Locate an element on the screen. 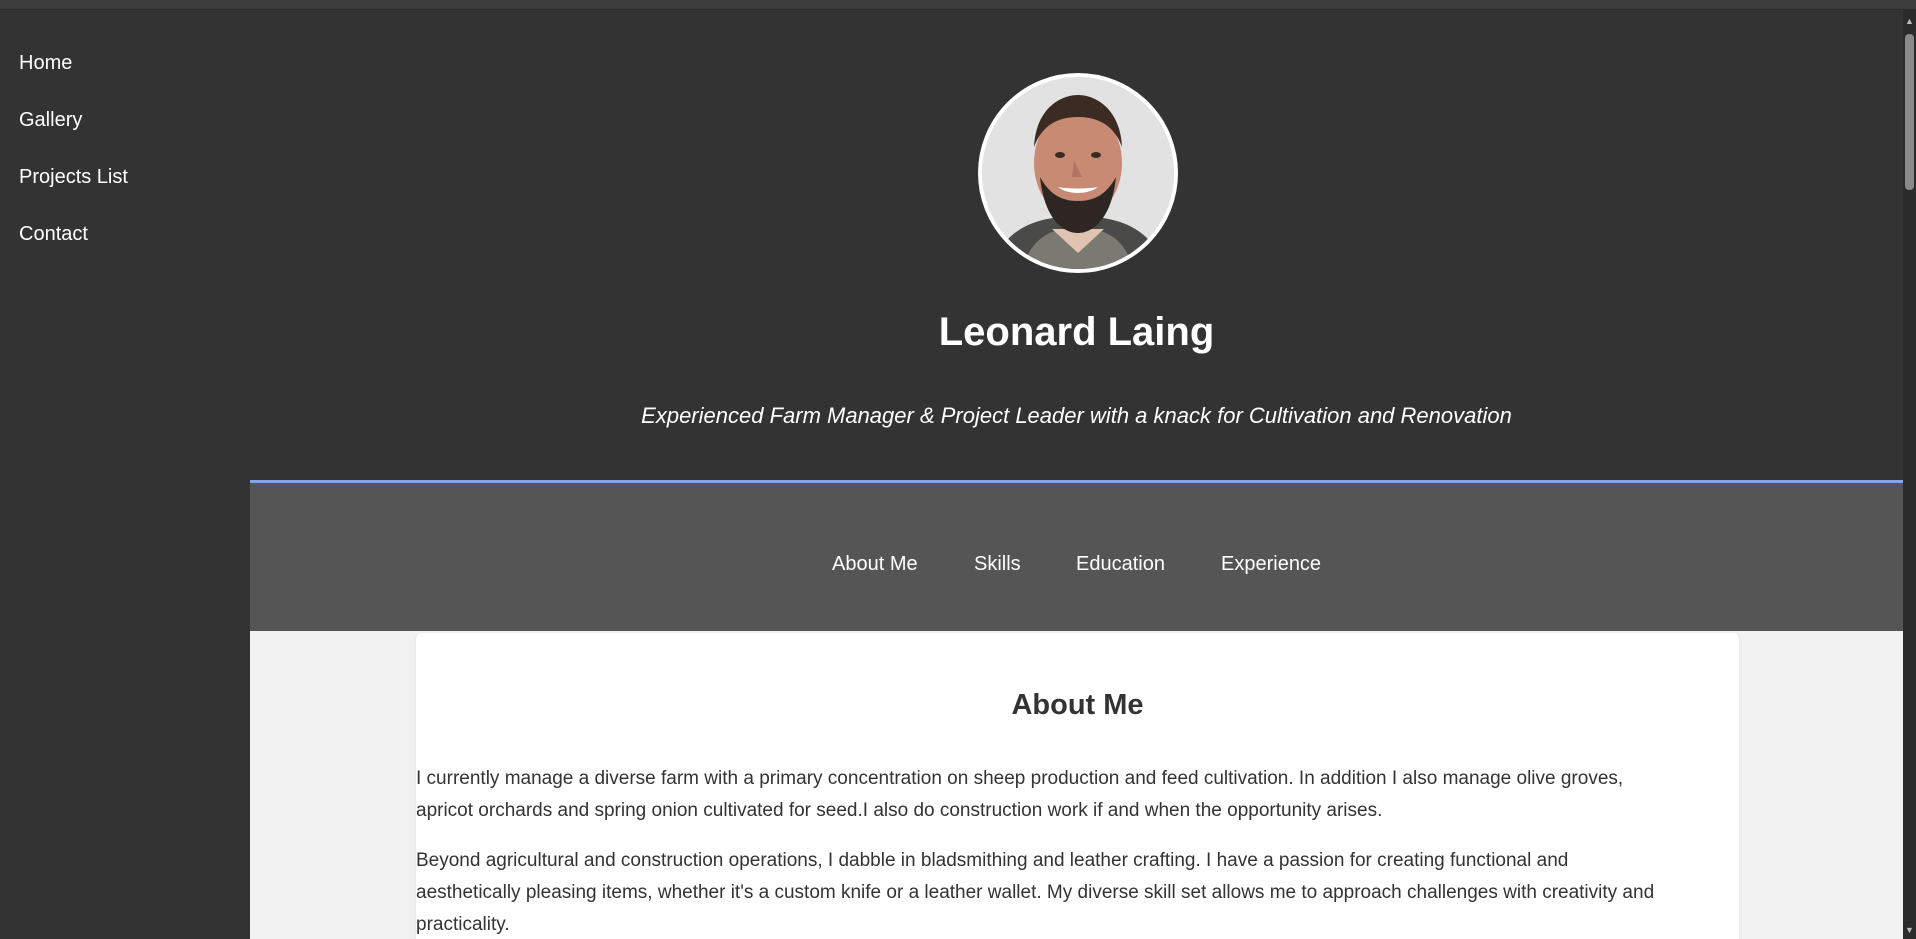 This screenshot has width=1916, height=939. section-tabs: About Me Skills Education Experience is located at coordinates (1076, 557).